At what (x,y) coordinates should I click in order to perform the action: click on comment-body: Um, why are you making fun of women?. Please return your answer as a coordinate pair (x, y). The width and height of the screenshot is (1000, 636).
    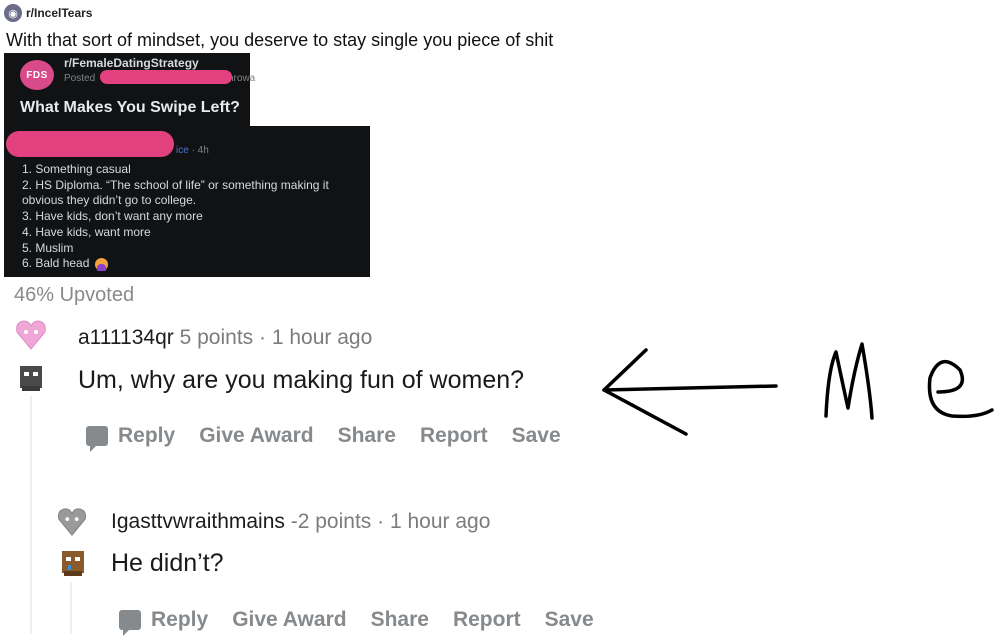
    Looking at the image, I should click on (301, 380).